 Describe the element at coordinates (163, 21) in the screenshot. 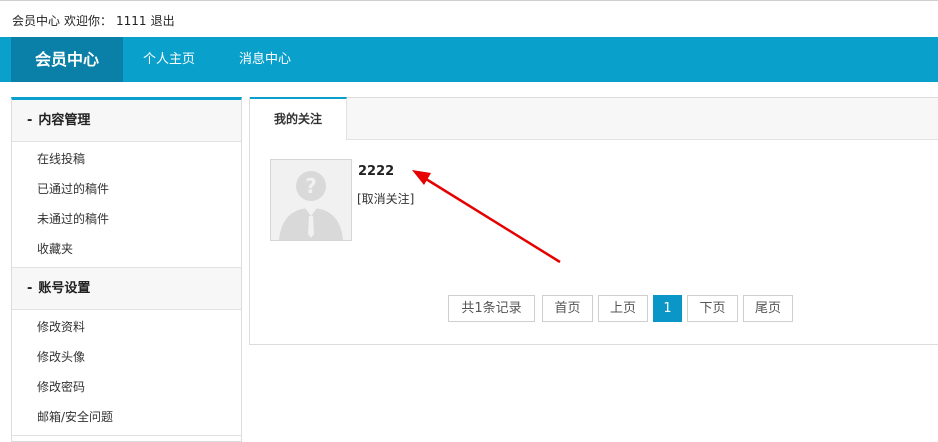

I see `logout-link: 退出` at that location.